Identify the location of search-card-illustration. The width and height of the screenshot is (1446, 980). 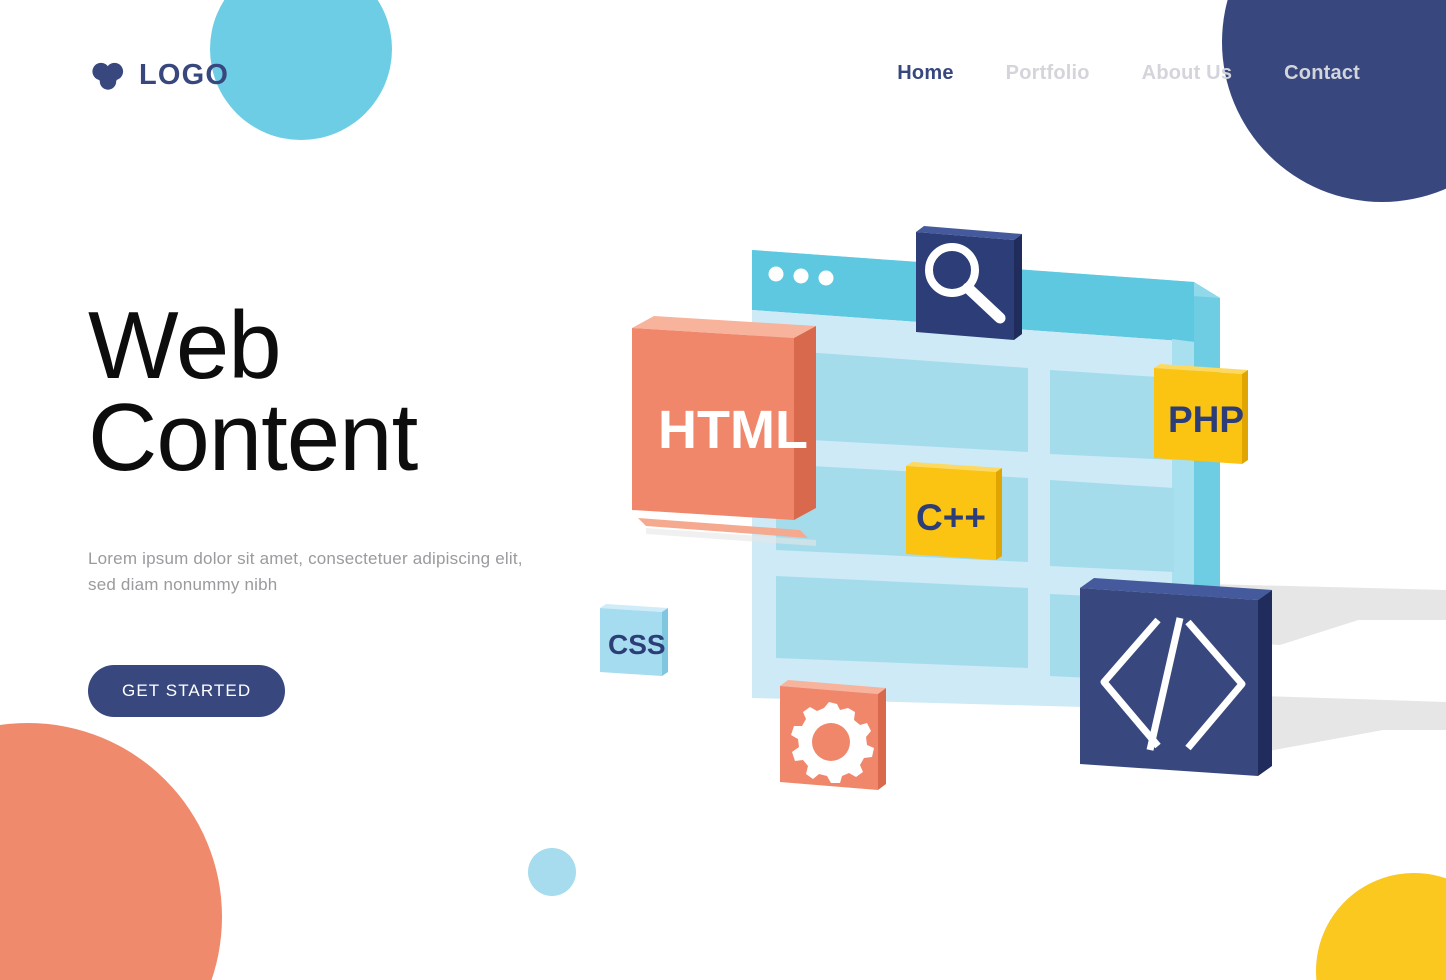
(969, 283).